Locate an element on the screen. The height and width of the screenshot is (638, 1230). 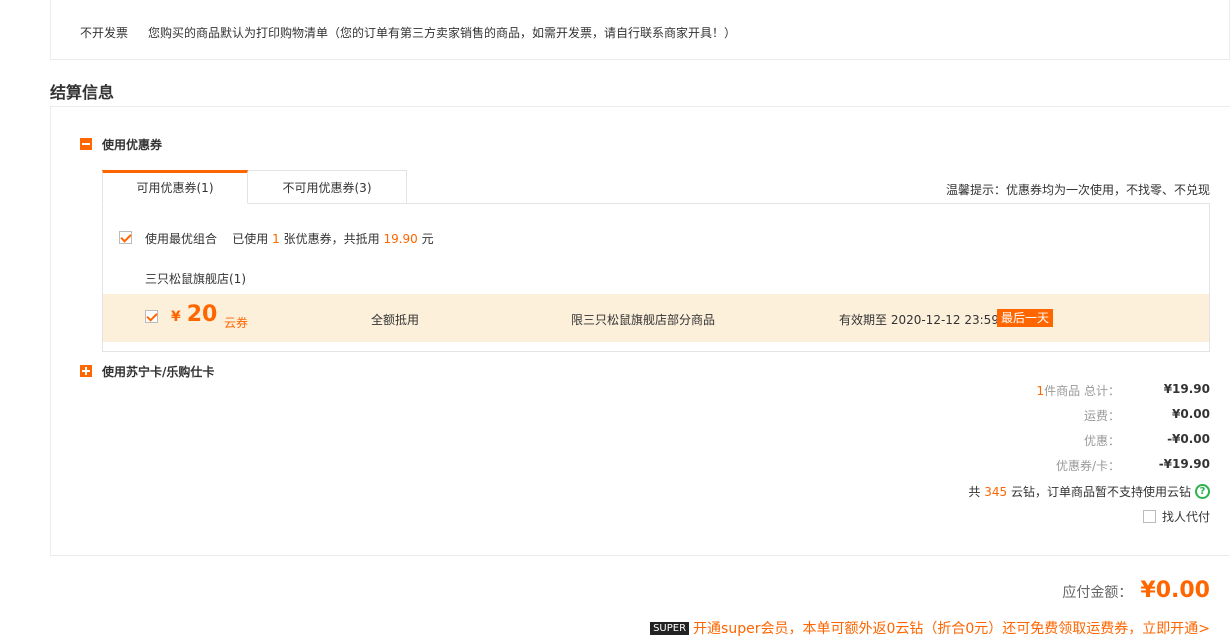
coupon-value: 20 is located at coordinates (202, 314).